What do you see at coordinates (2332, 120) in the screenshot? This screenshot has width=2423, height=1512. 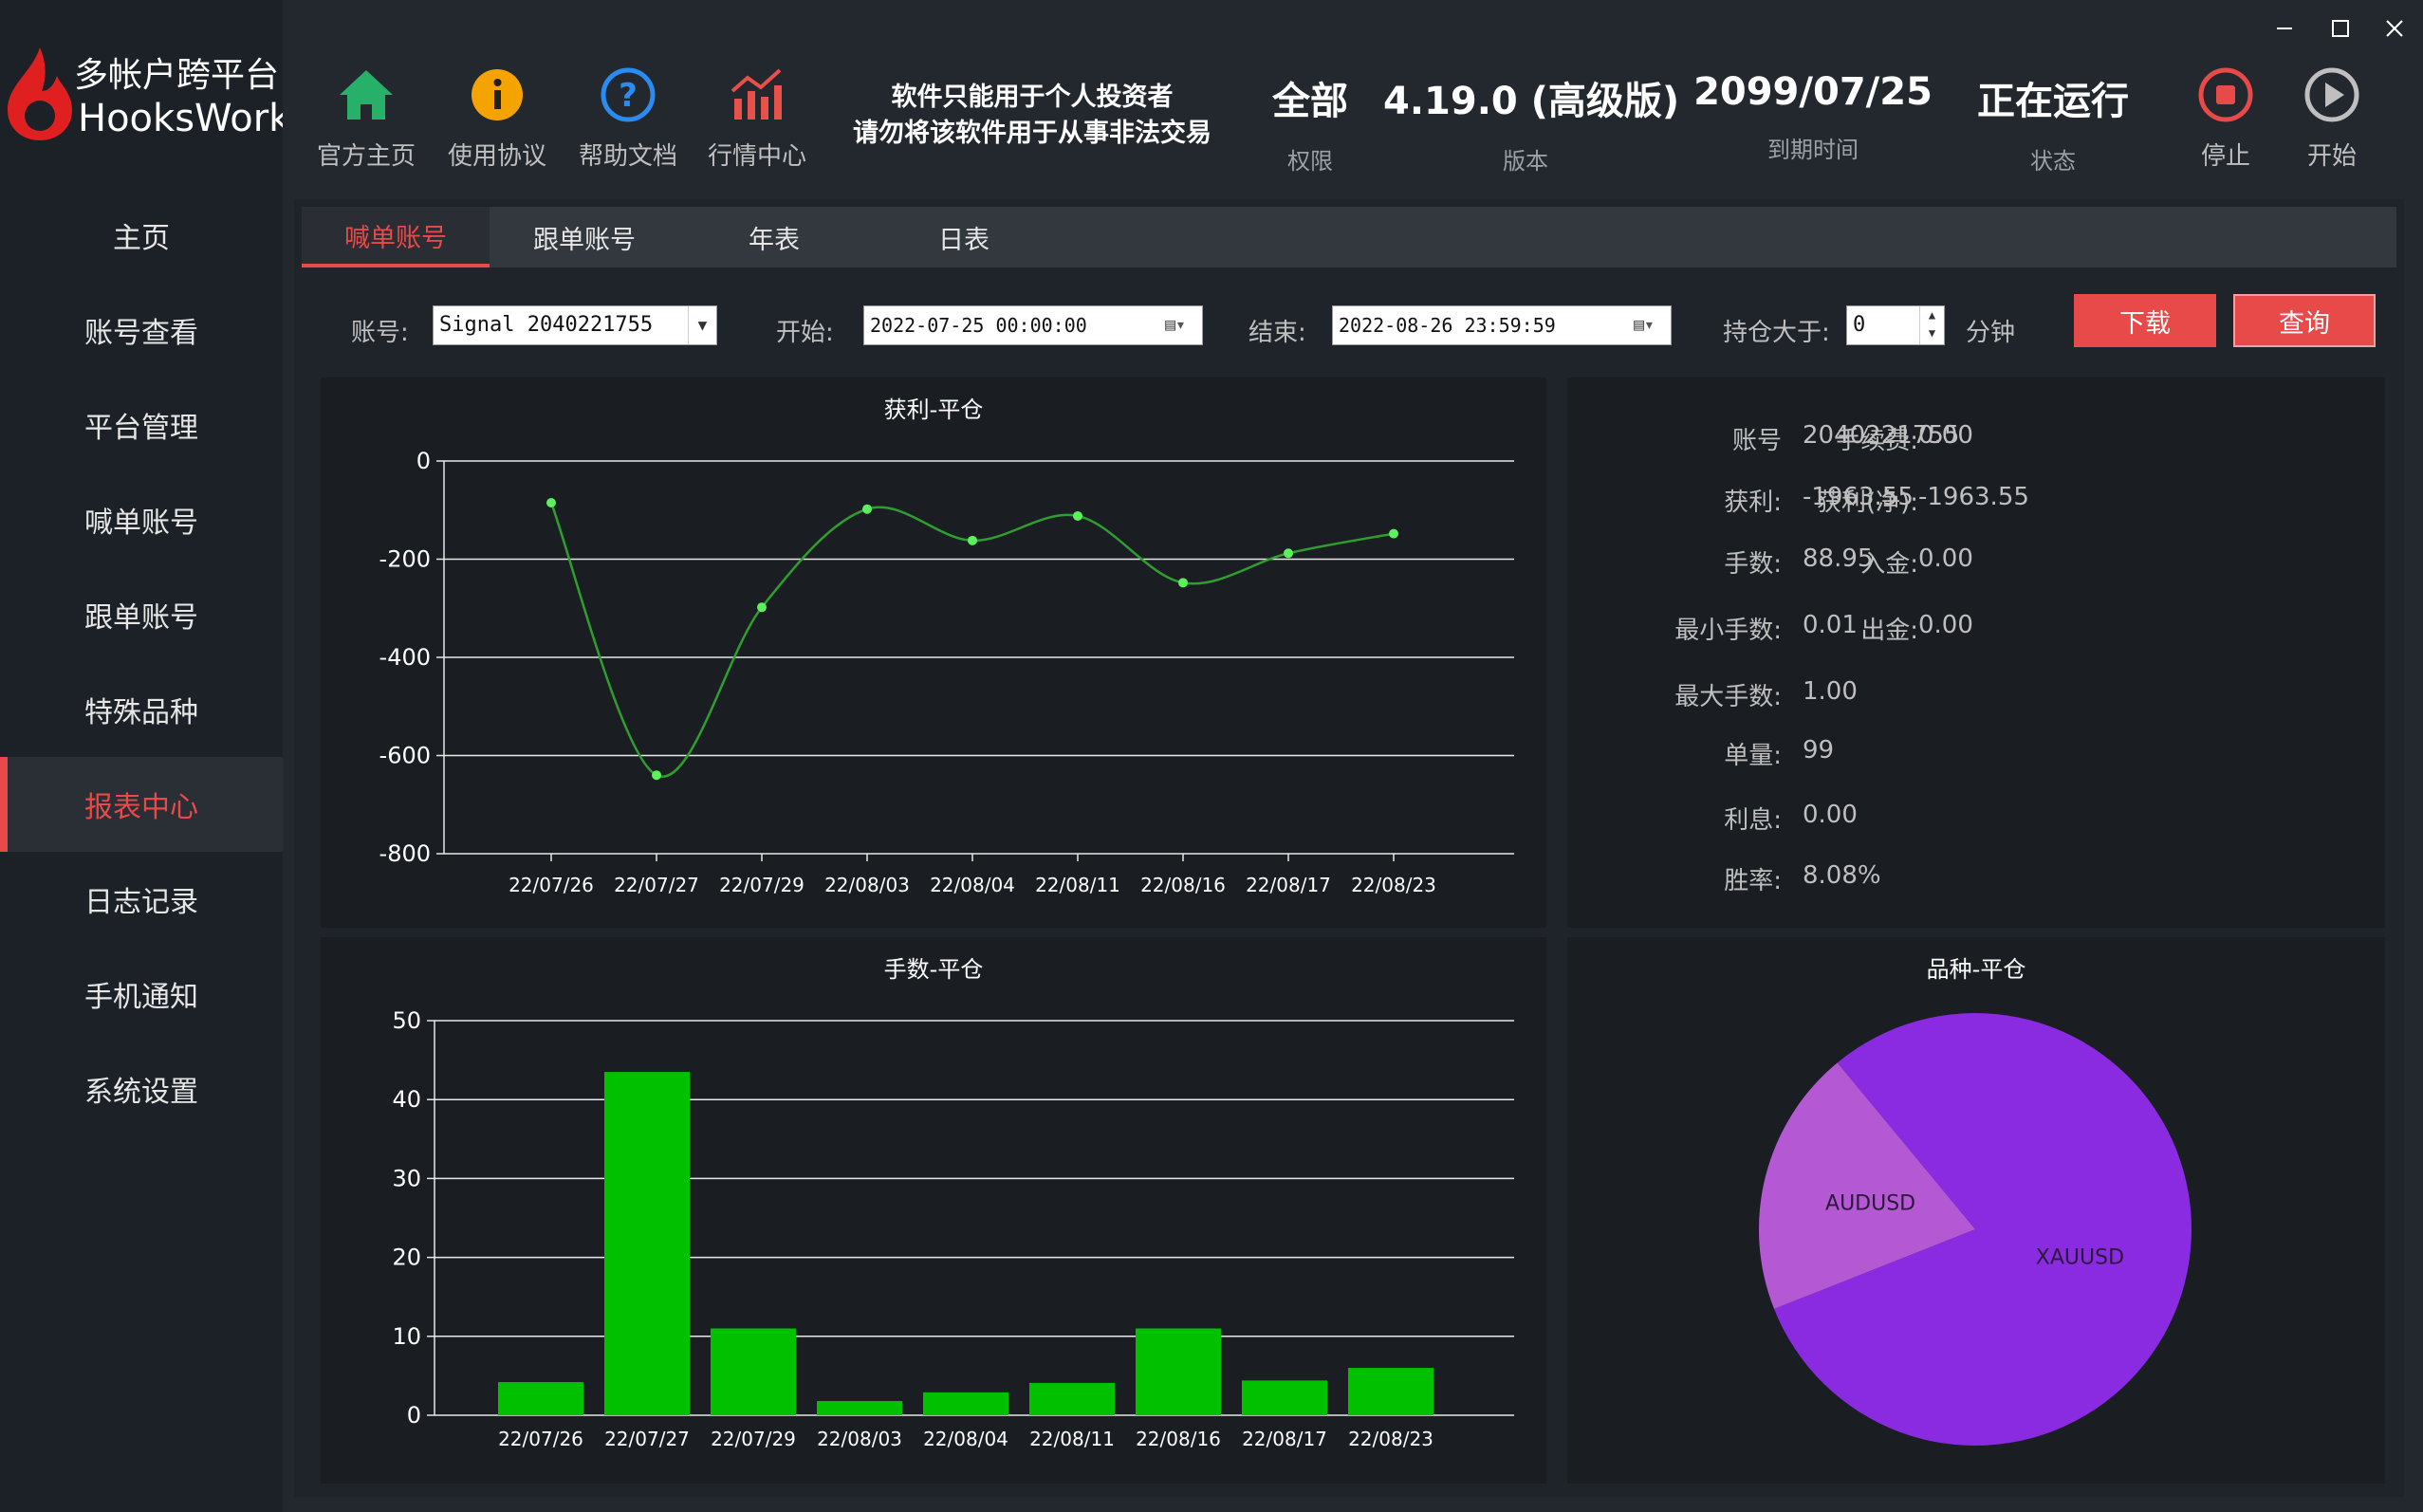 I see `start-button: 开始` at bounding box center [2332, 120].